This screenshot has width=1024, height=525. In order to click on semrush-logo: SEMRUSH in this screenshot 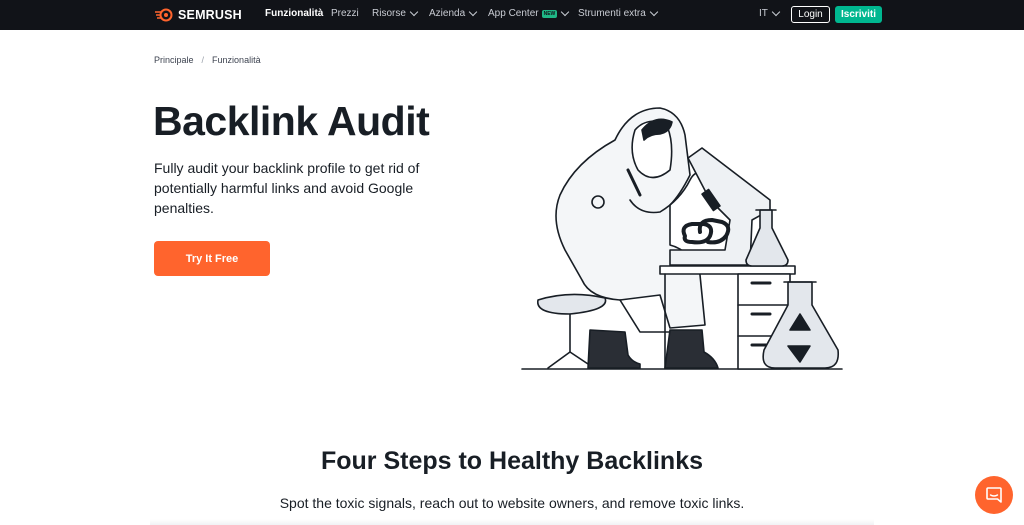, I will do `click(198, 15)`.